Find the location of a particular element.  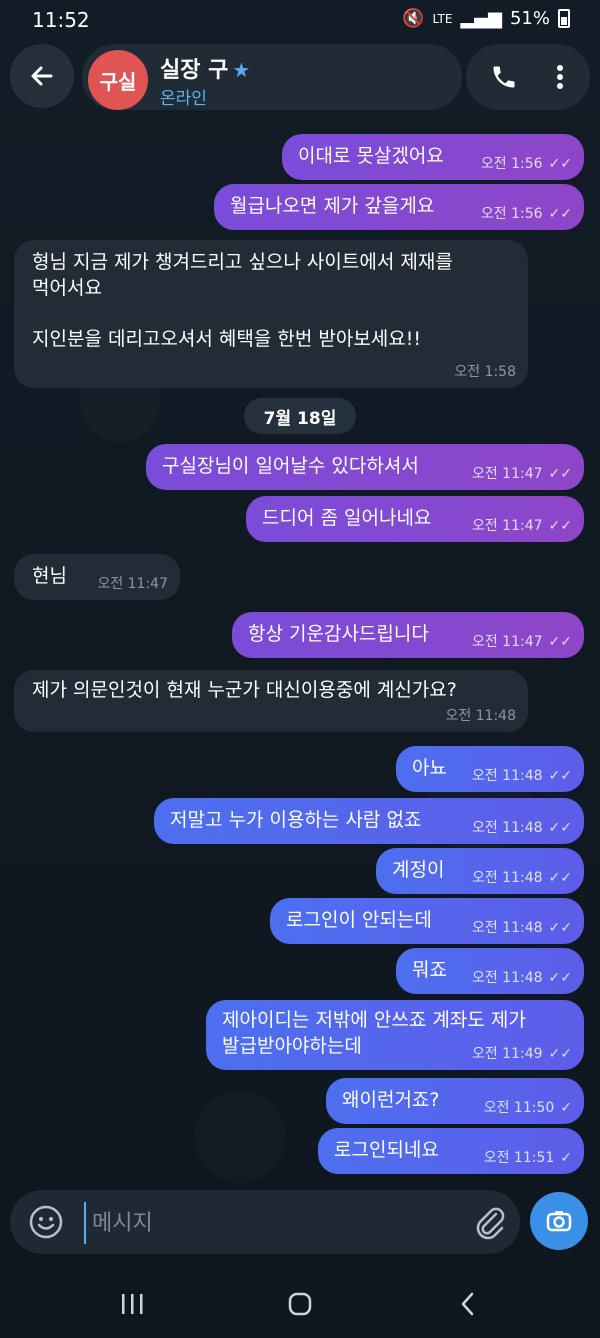

message-time: 오전 11:49 is located at coordinates (507, 1054).